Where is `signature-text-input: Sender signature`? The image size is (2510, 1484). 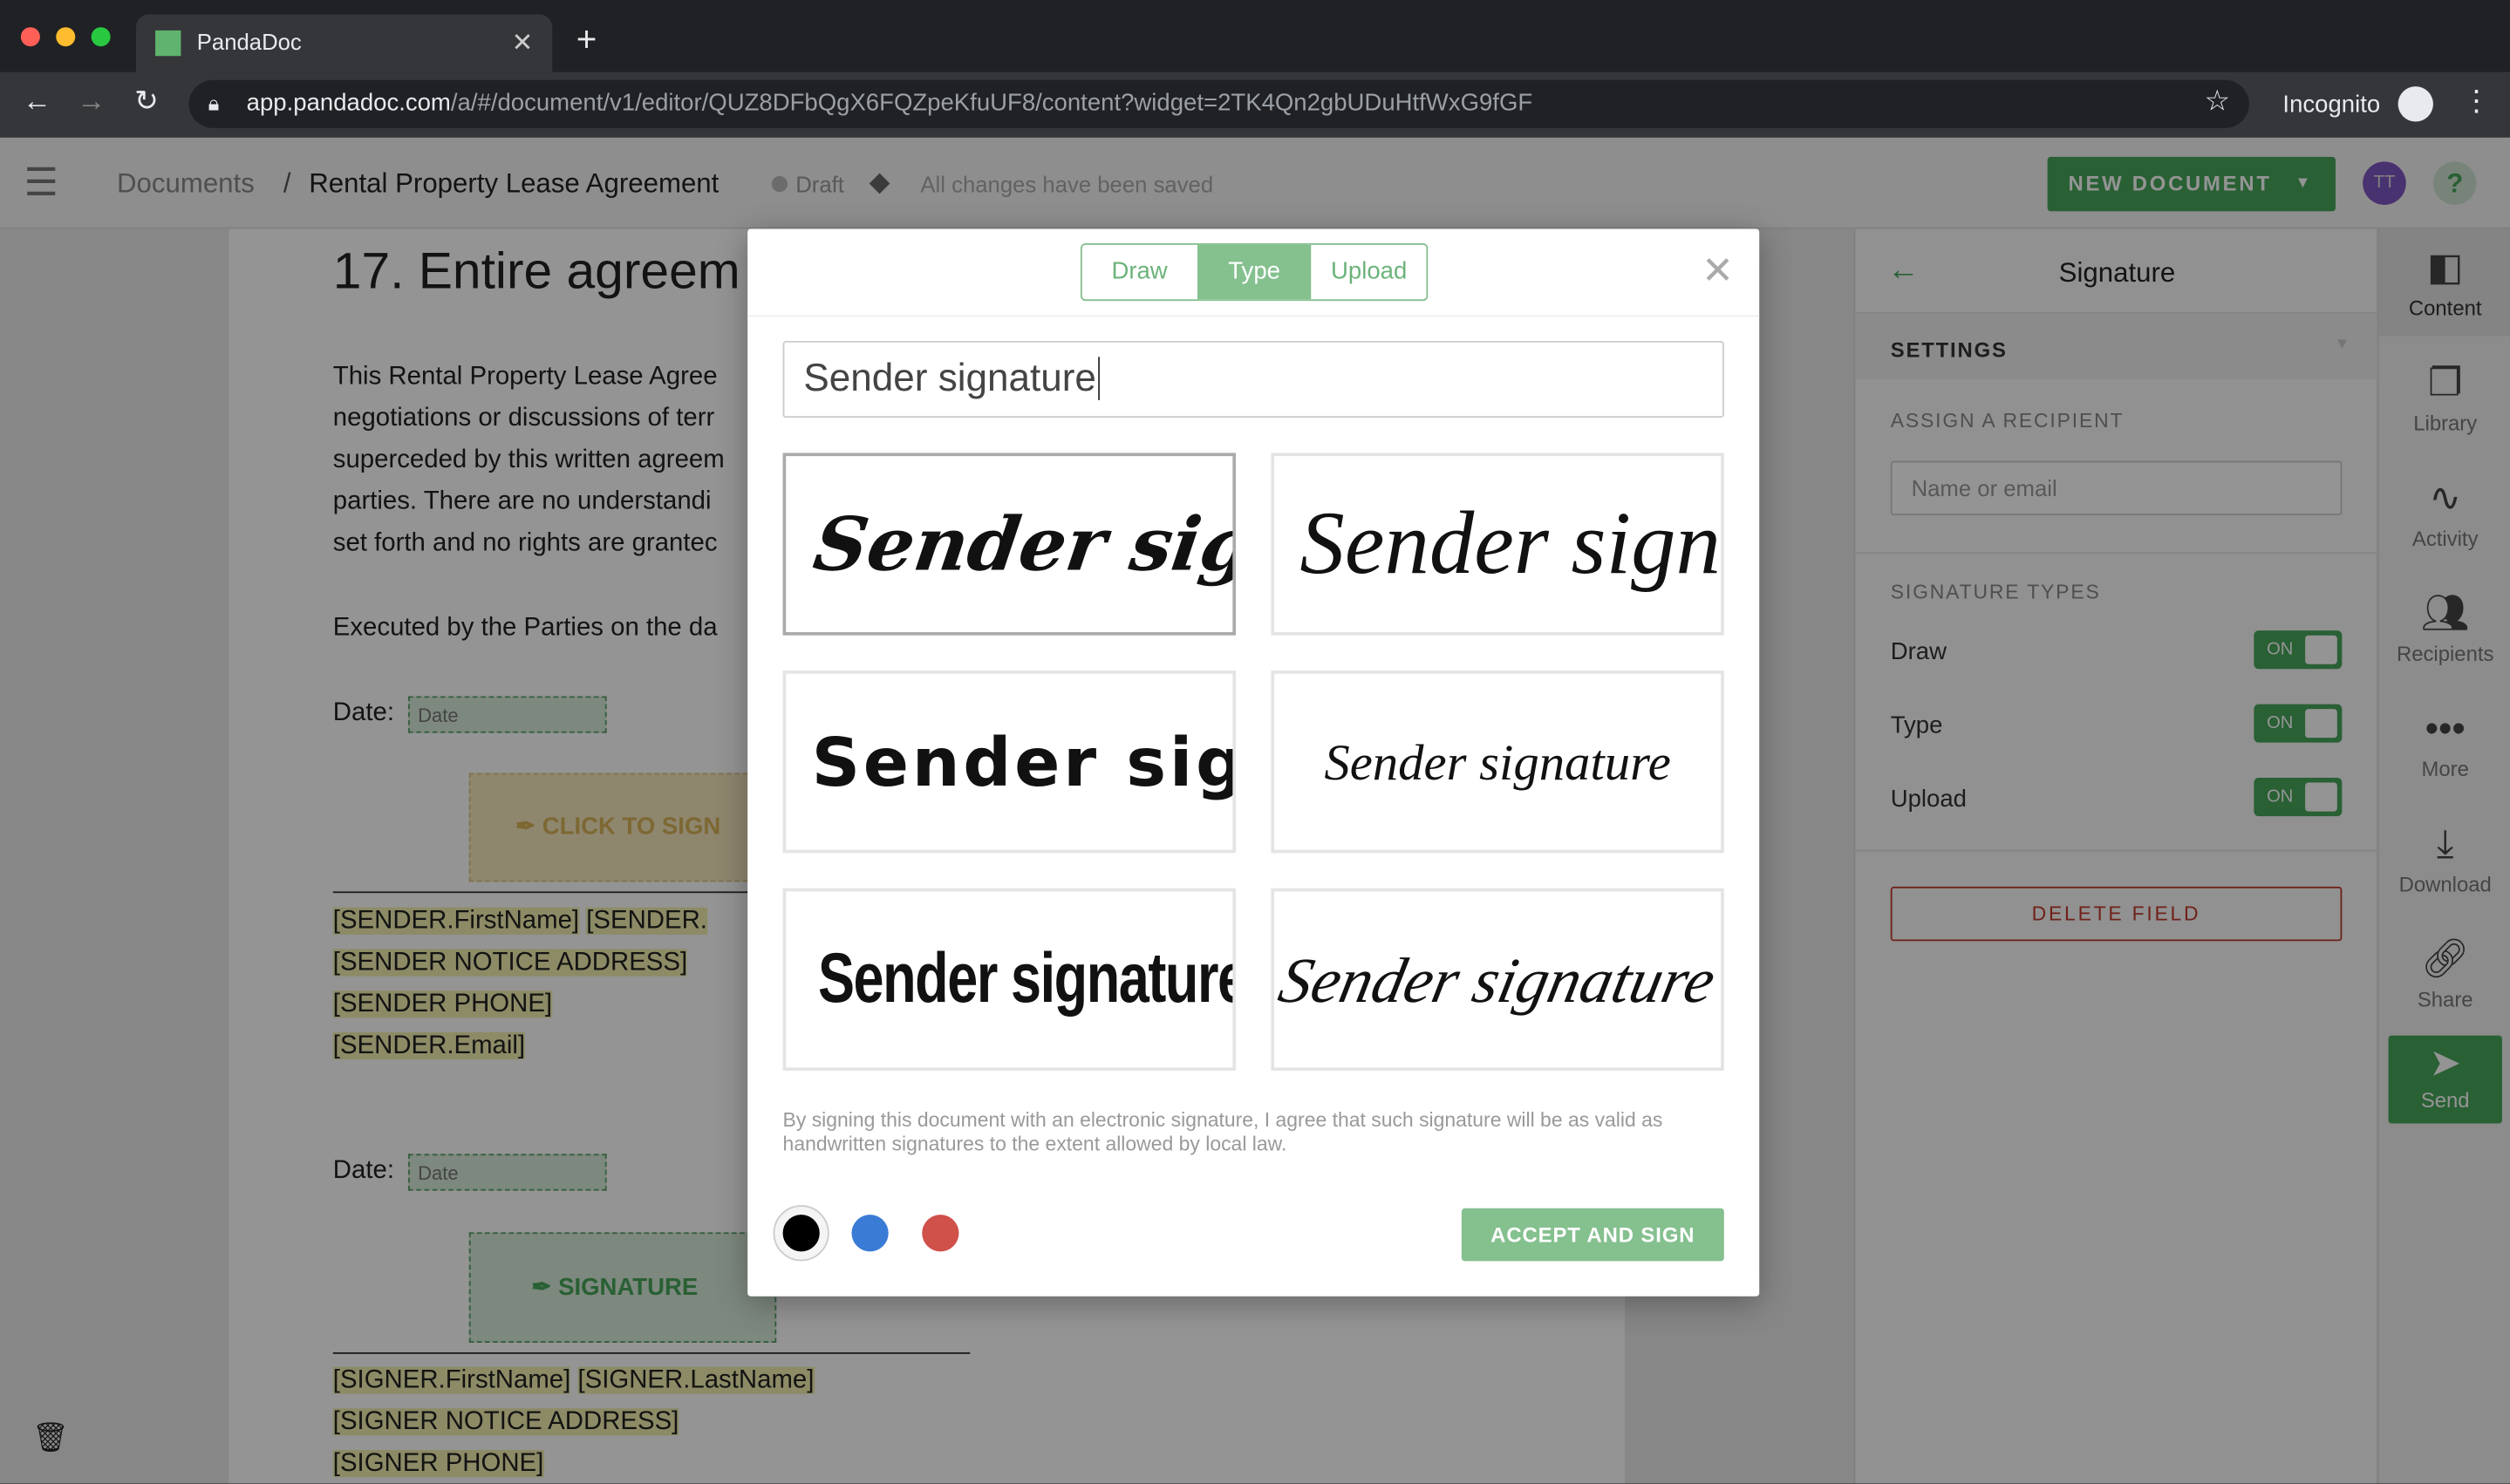 signature-text-input: Sender signature is located at coordinates (1253, 379).